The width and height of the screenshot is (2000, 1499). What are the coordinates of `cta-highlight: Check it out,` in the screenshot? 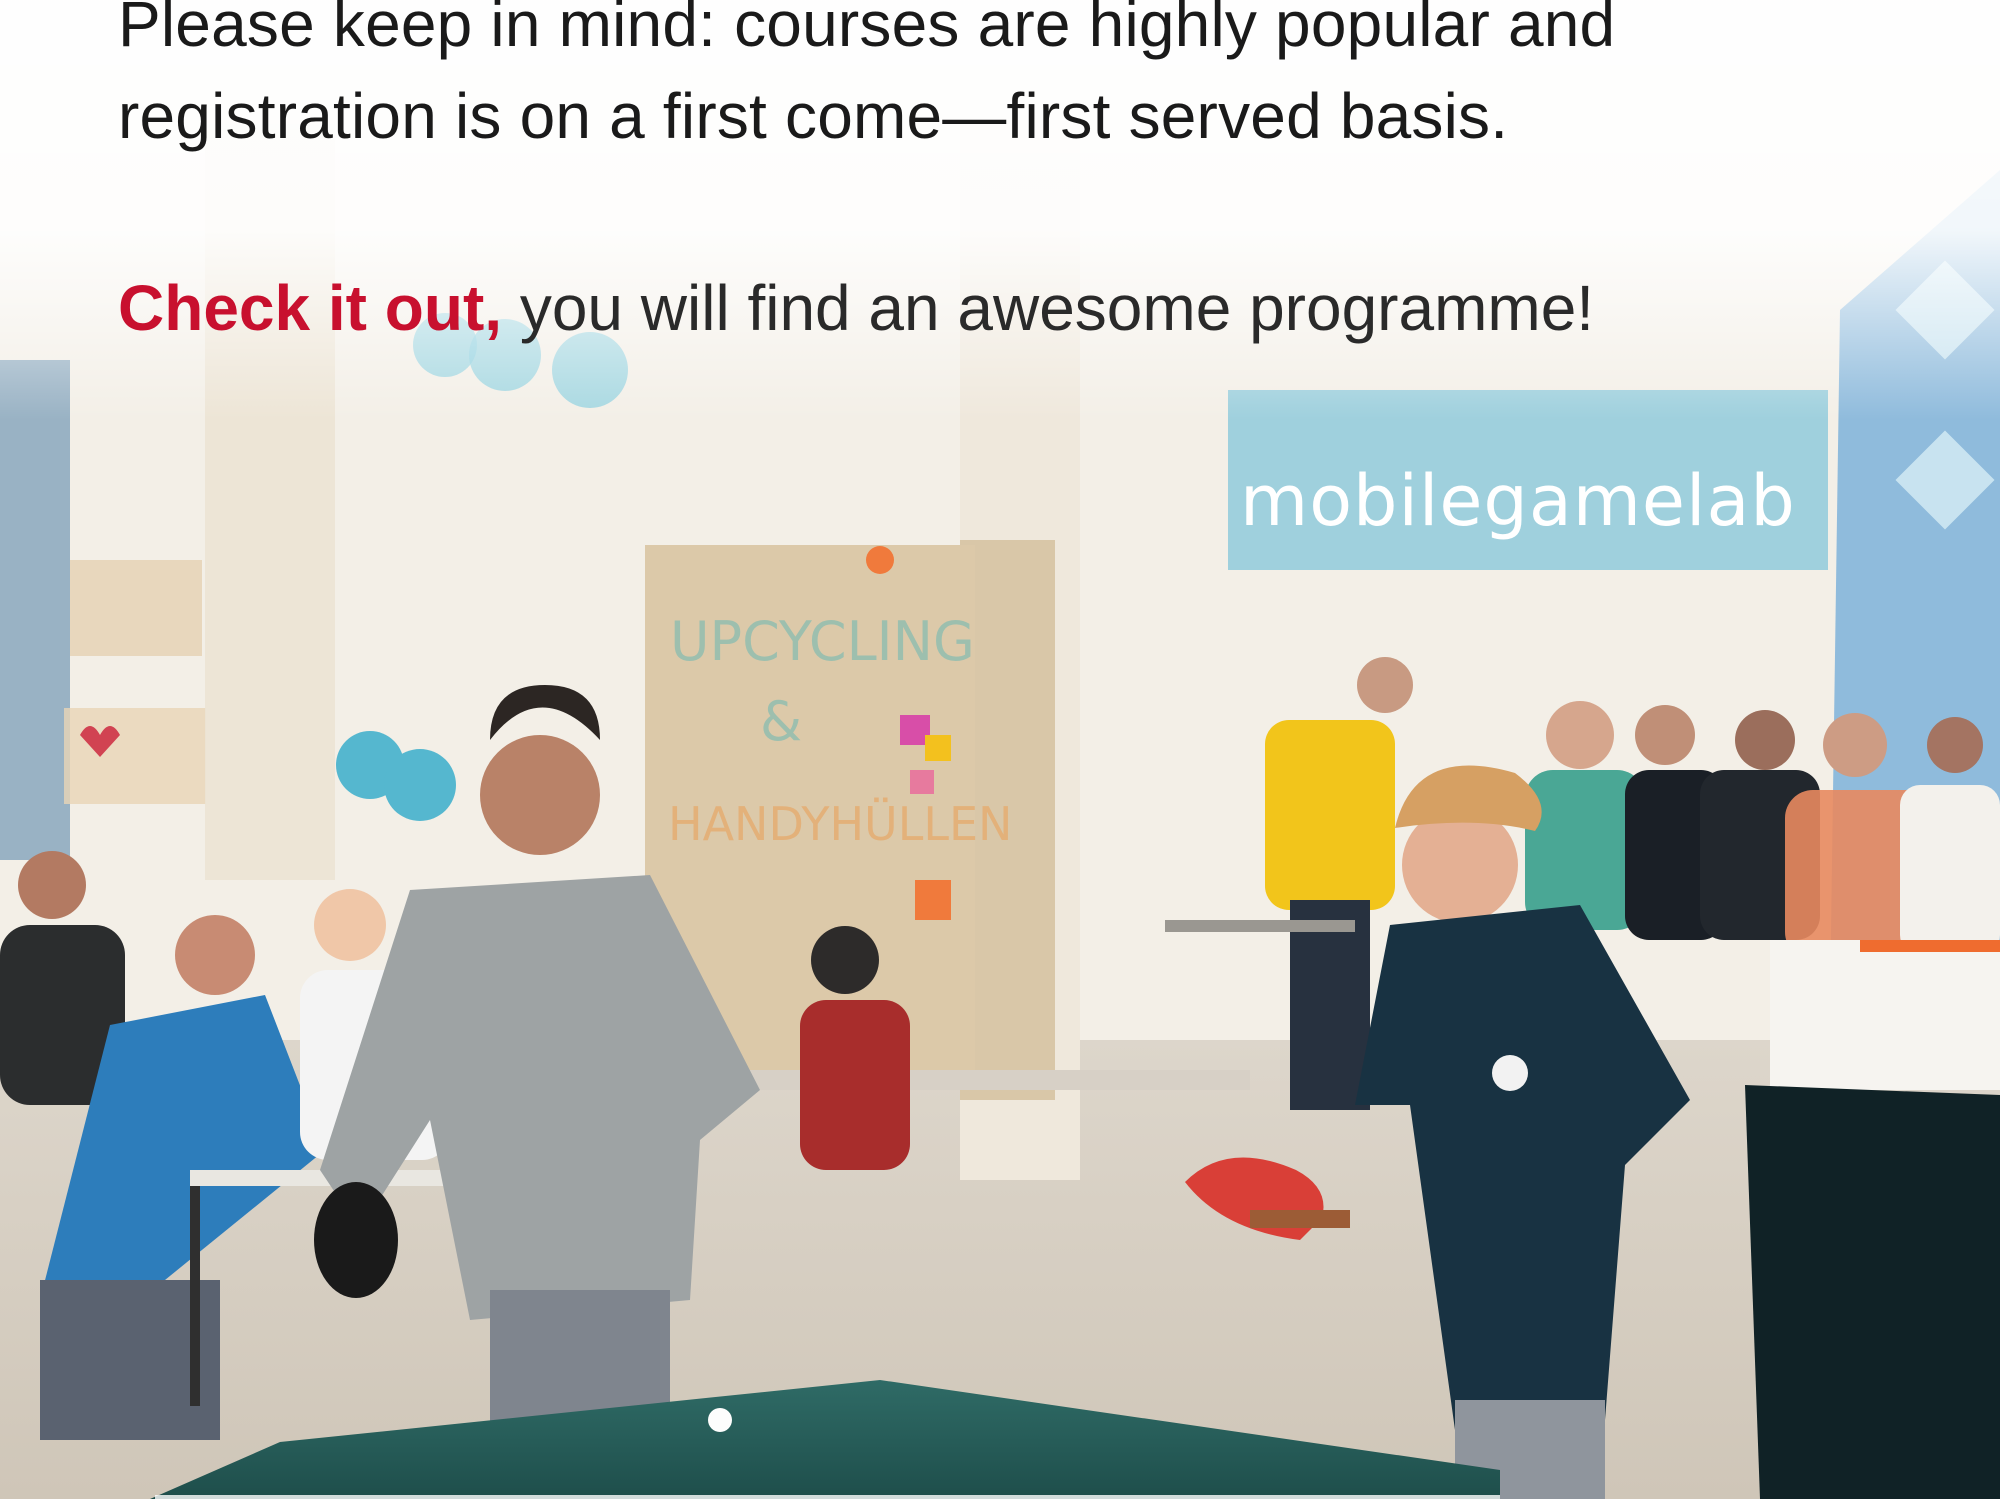 It's located at (310, 308).